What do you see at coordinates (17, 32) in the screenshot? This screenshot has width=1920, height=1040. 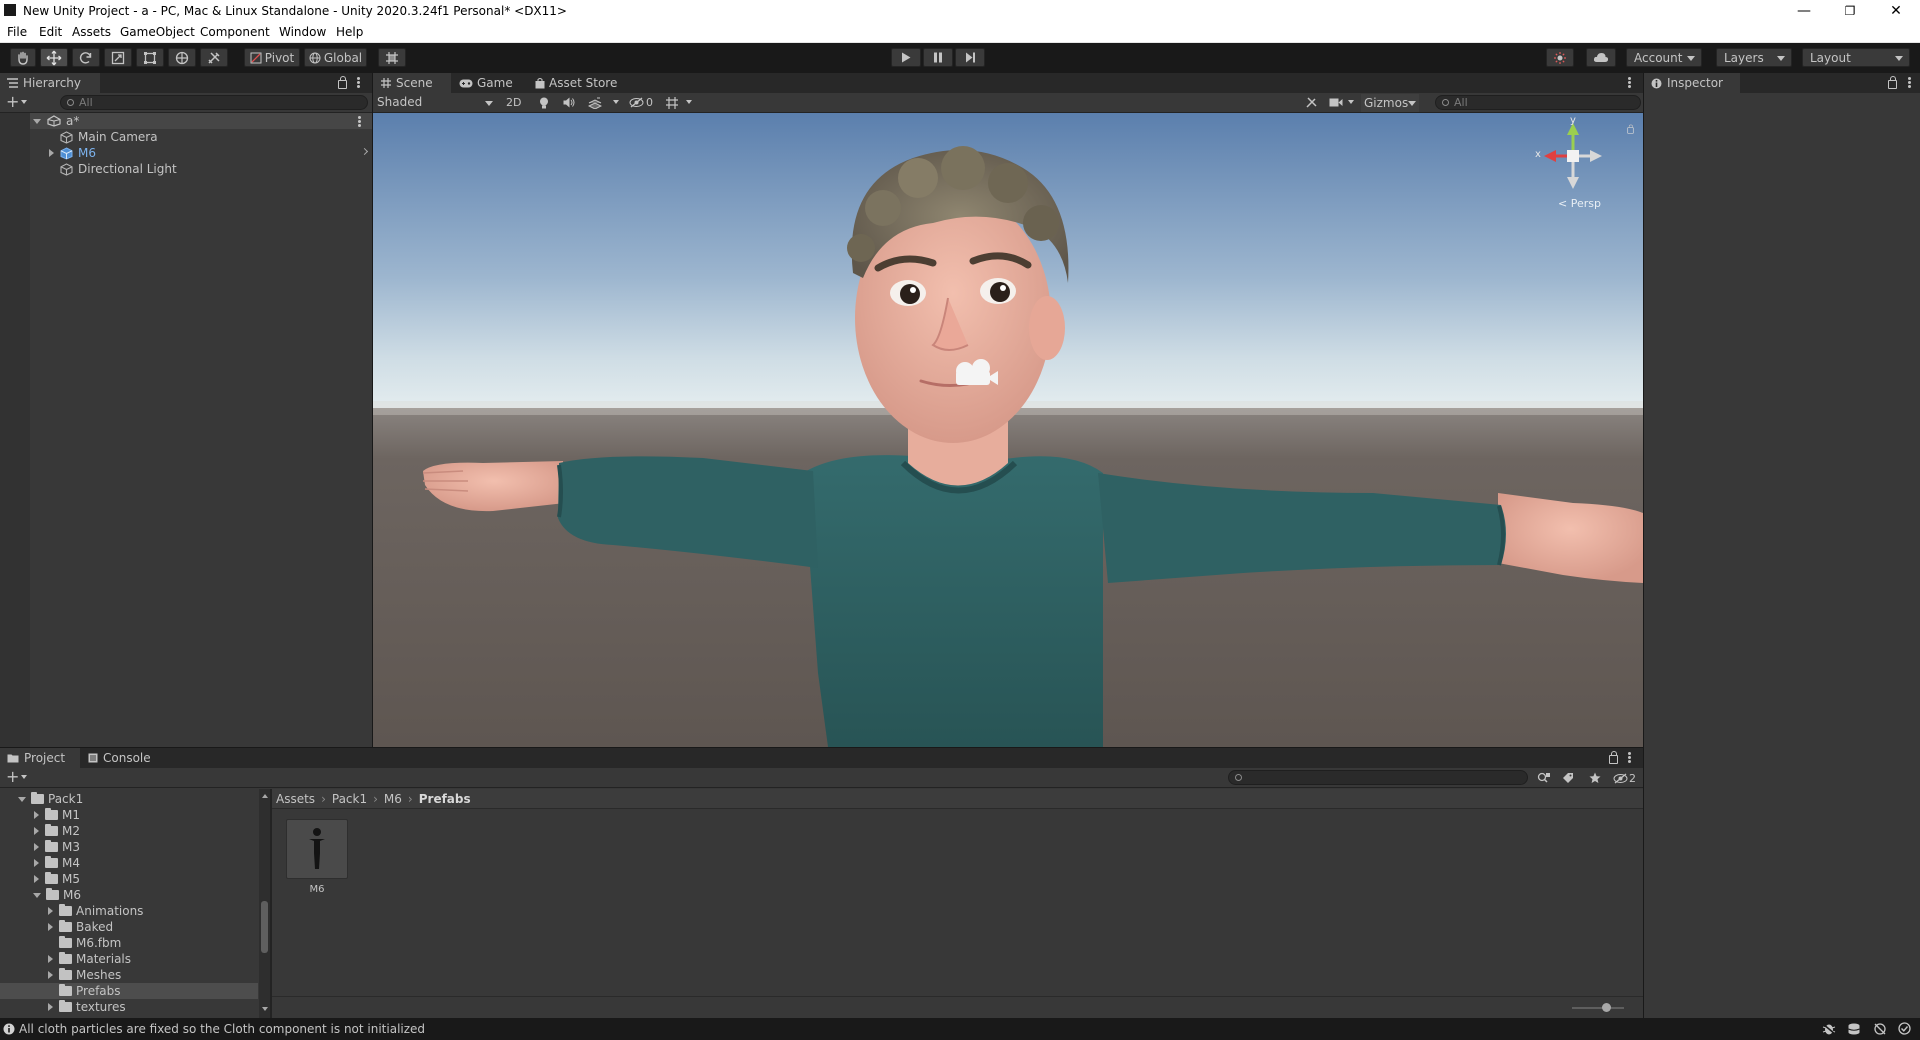 I see `menu-file: File` at bounding box center [17, 32].